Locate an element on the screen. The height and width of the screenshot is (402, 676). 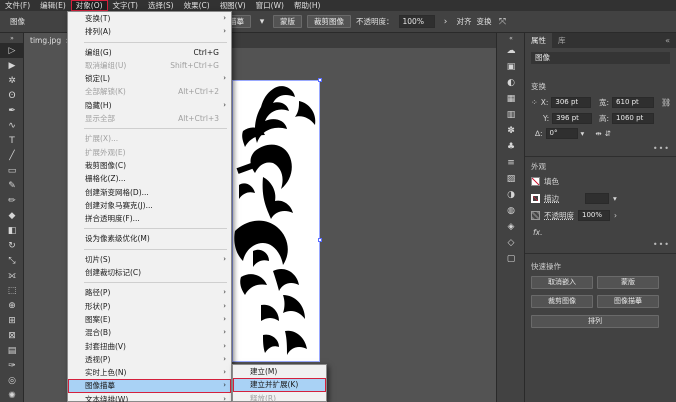
graphic-styles-icon: ◈ is located at coordinates (511, 227).